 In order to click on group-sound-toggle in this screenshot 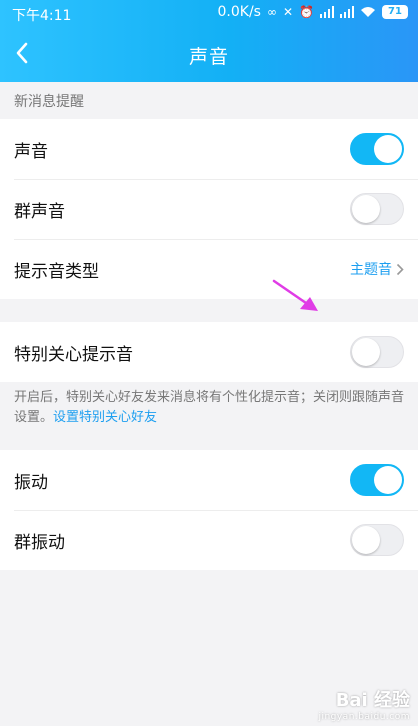, I will do `click(377, 209)`.